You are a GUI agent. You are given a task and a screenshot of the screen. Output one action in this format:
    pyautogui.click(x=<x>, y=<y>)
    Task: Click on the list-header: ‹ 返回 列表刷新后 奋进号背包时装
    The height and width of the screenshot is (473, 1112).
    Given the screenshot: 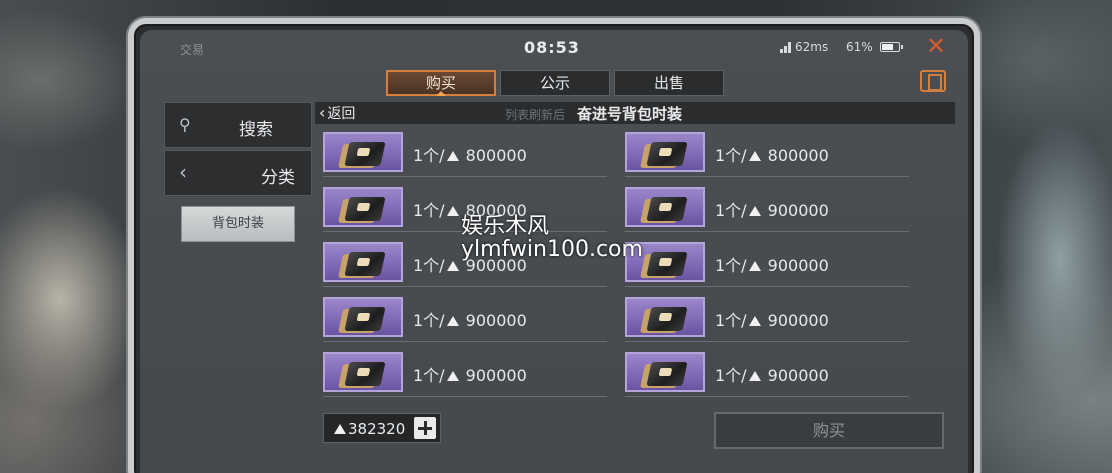 What is the action you would take?
    pyautogui.click(x=635, y=113)
    